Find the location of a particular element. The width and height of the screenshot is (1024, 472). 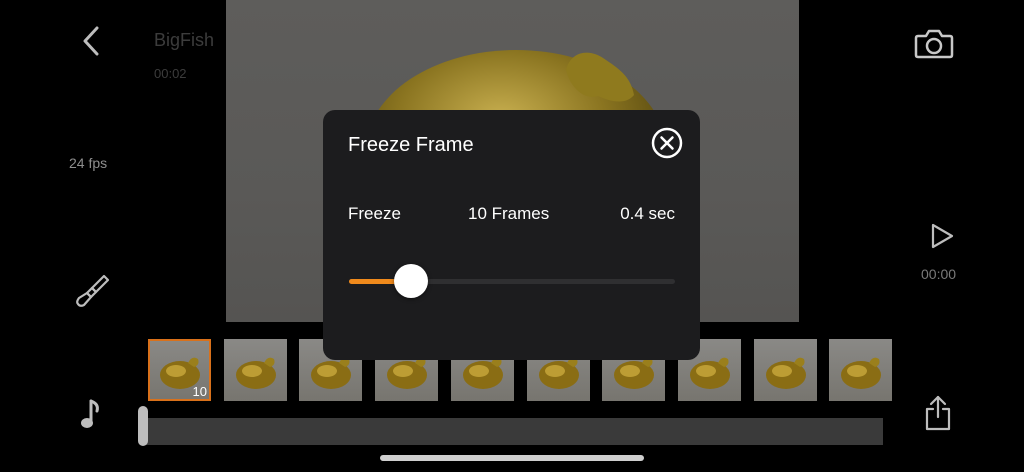

playback-time: 00:00 is located at coordinates (939, 274).